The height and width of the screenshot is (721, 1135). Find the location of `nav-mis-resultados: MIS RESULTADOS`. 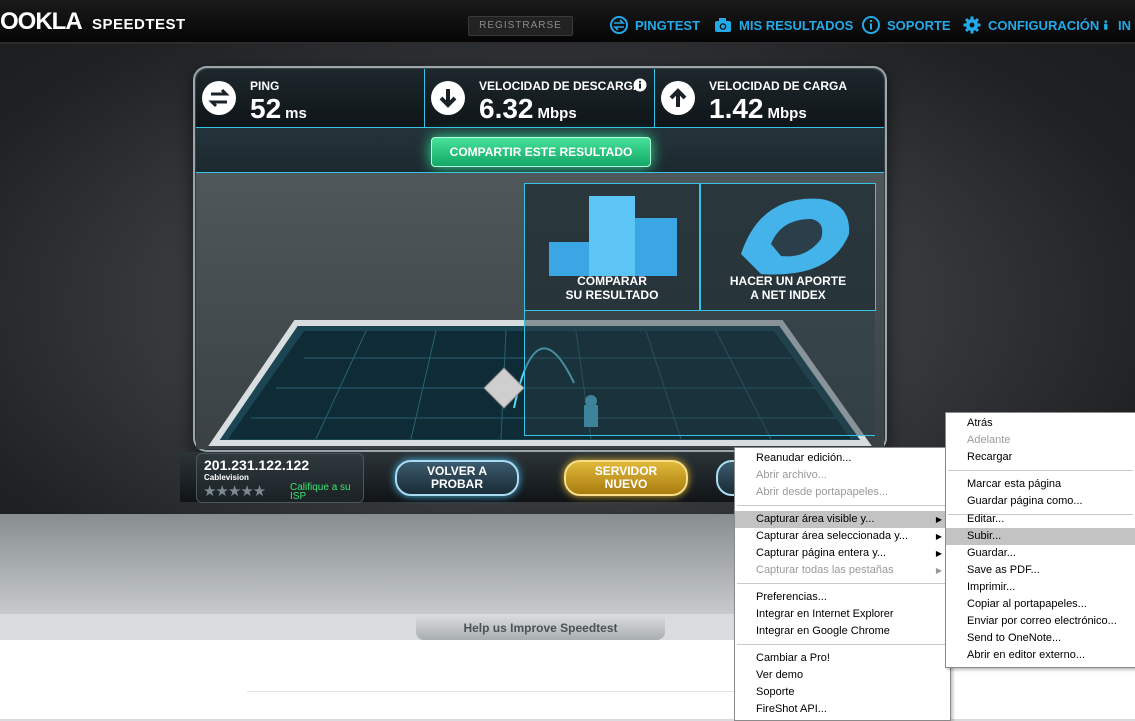

nav-mis-resultados: MIS RESULTADOS is located at coordinates (783, 25).